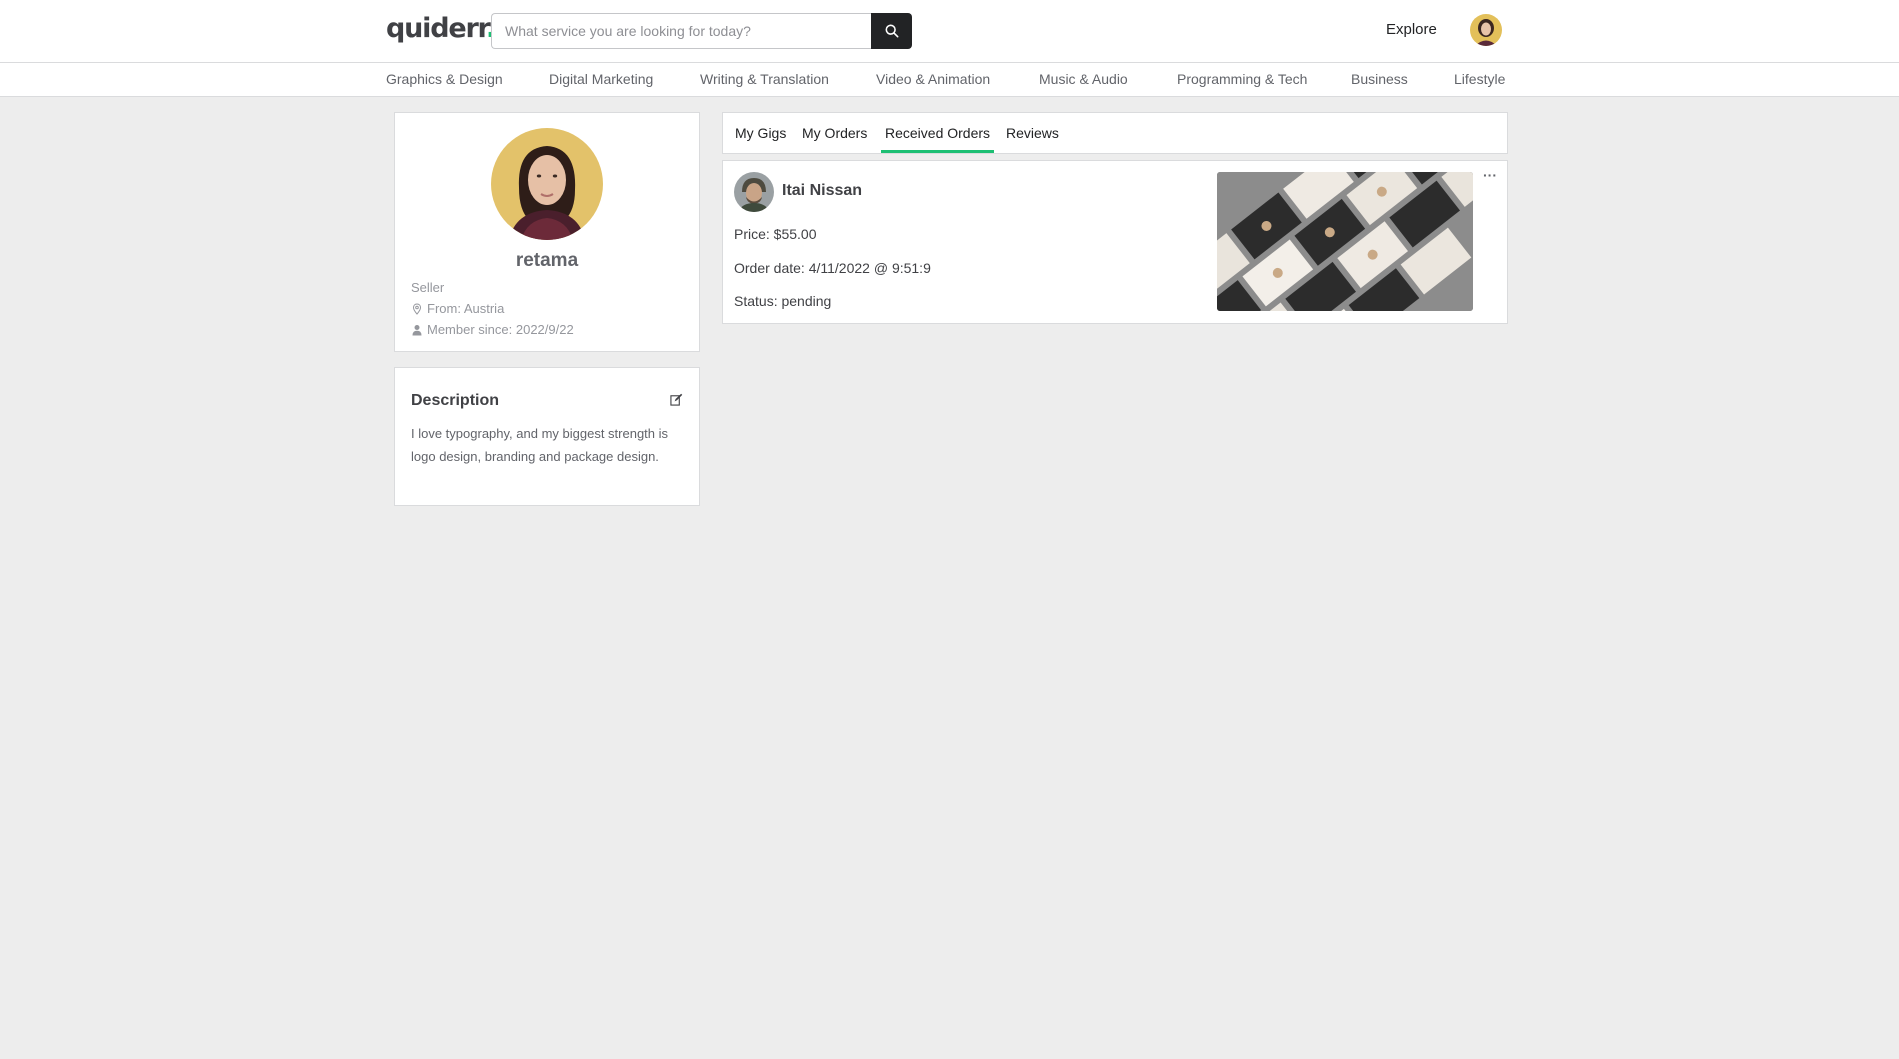  What do you see at coordinates (455, 400) in the screenshot?
I see `description-title: Description` at bounding box center [455, 400].